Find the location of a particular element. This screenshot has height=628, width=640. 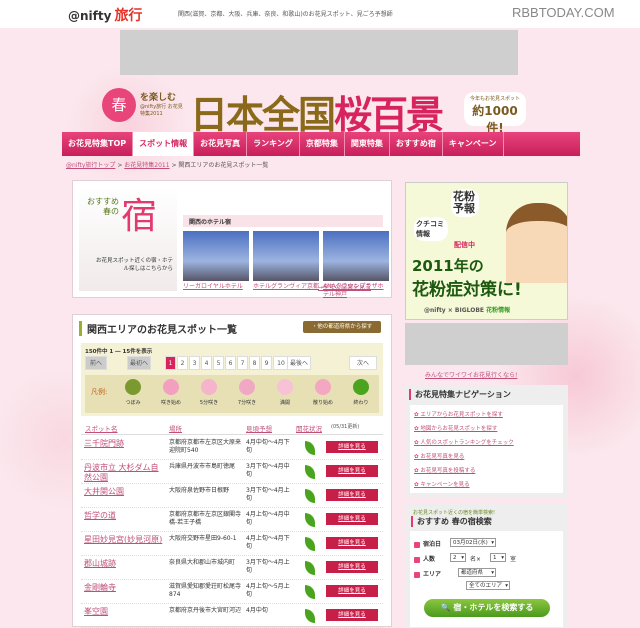

spot-name-link: 丹波市立 大杉ダム自然公園 is located at coordinates (125, 473).